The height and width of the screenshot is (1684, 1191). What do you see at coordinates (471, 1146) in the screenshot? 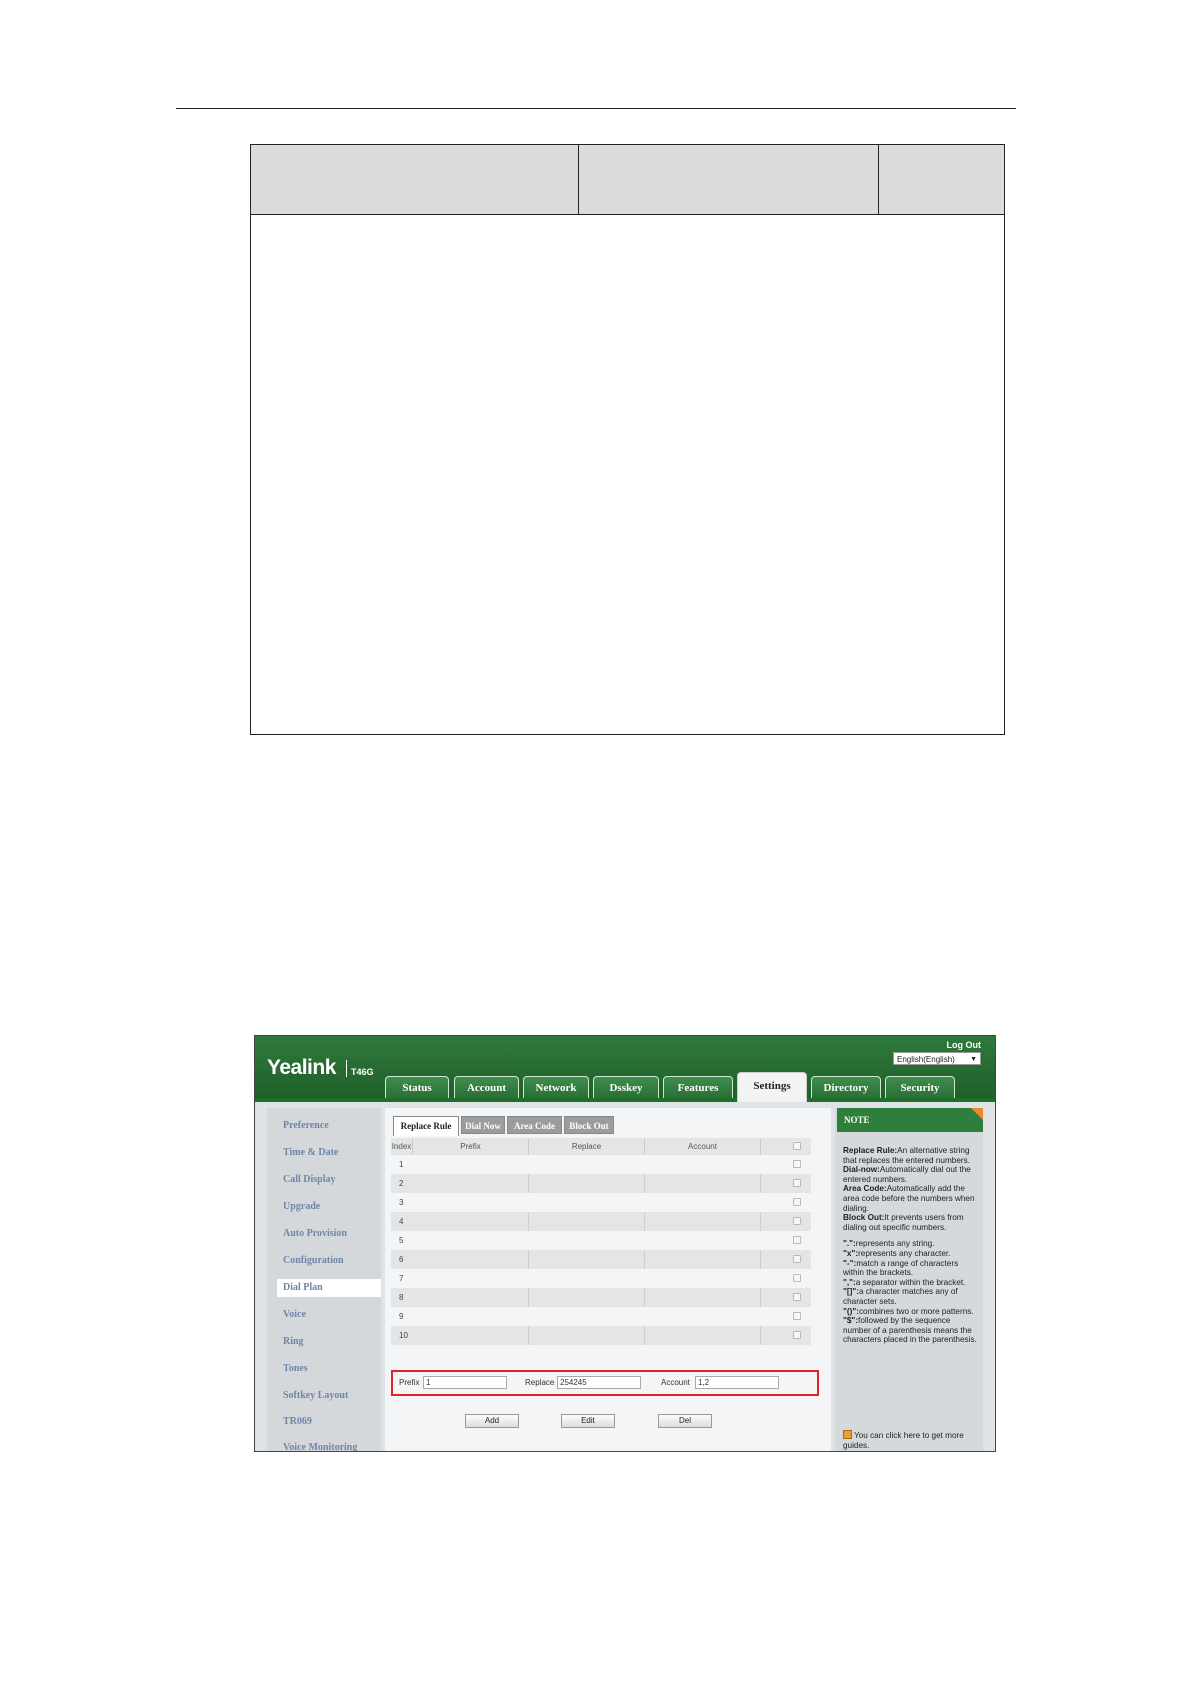
I see `column-header-prefix: Prefix` at bounding box center [471, 1146].